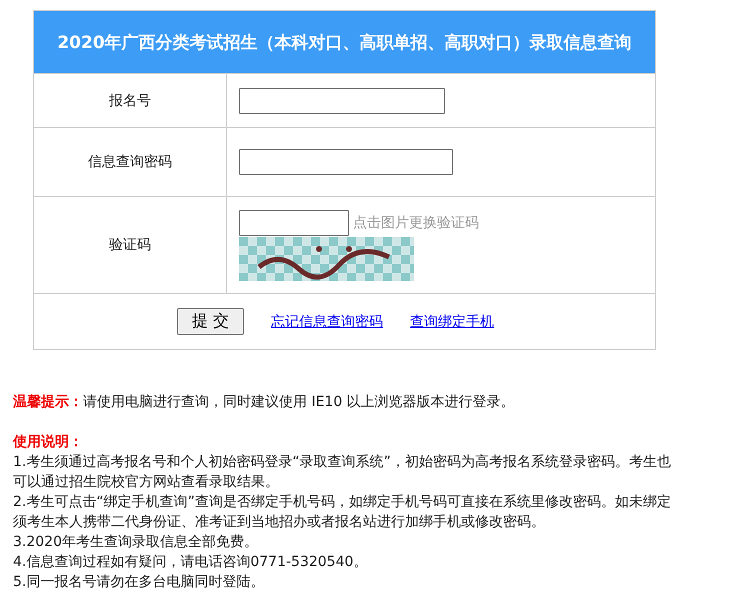 The height and width of the screenshot is (596, 737). I want to click on instruction-item: 4.信息查询过程如有疑问，请电话咨询0771-5320540。, so click(190, 562).